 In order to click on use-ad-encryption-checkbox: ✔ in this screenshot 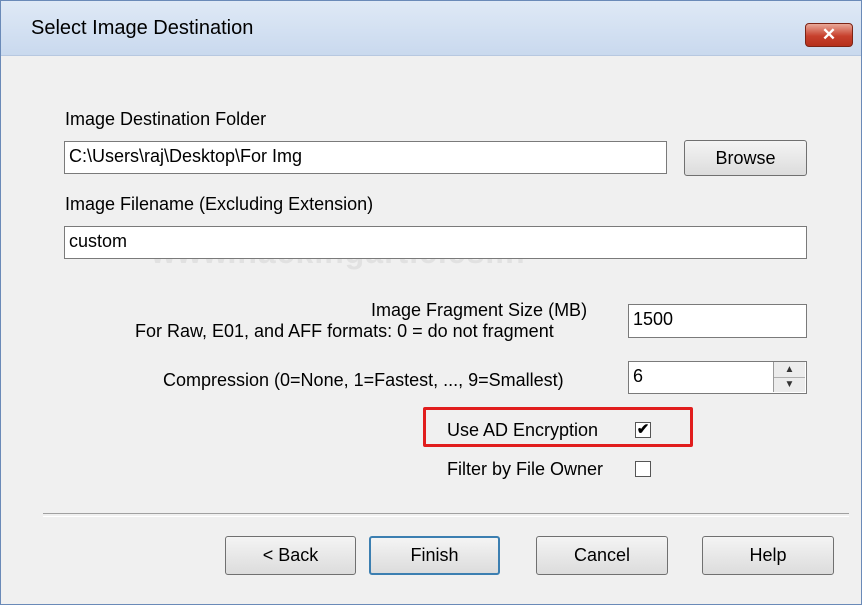, I will do `click(643, 430)`.